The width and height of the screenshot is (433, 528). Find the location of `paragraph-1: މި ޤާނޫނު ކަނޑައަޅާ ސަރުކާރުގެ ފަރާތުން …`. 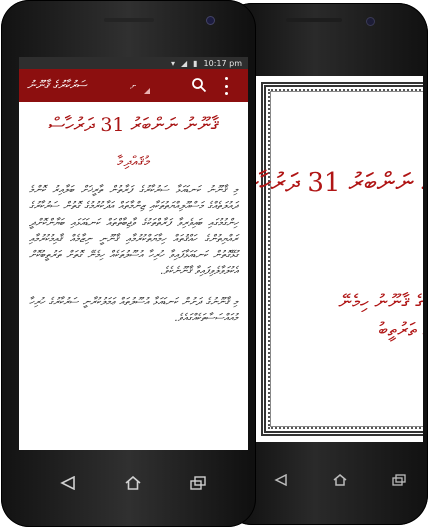

paragraph-1: މި ޤާނޫނު ކަނޑައަޅާ ސަރުކާރުގެ ފަރާތުން … is located at coordinates (133, 231).